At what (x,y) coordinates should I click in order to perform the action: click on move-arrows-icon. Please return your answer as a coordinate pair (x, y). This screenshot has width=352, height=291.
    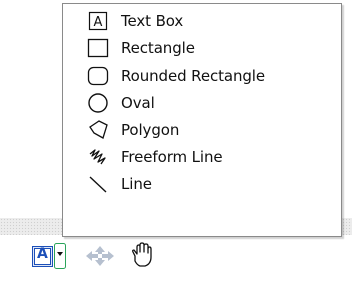
    Looking at the image, I should click on (100, 256).